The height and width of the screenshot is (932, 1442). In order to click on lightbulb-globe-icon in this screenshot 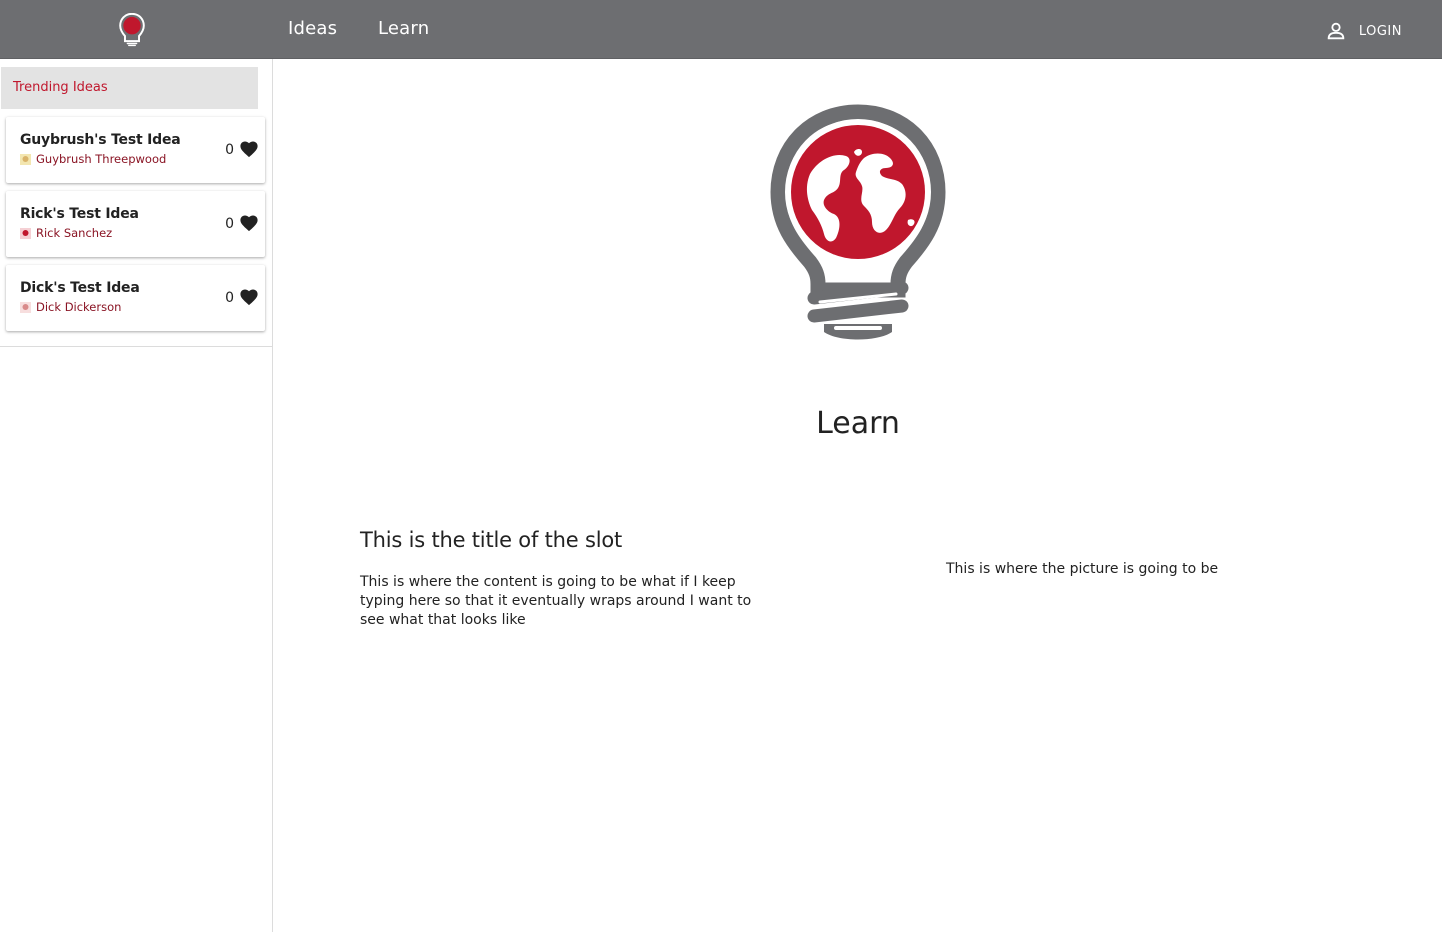, I will do `click(858, 222)`.